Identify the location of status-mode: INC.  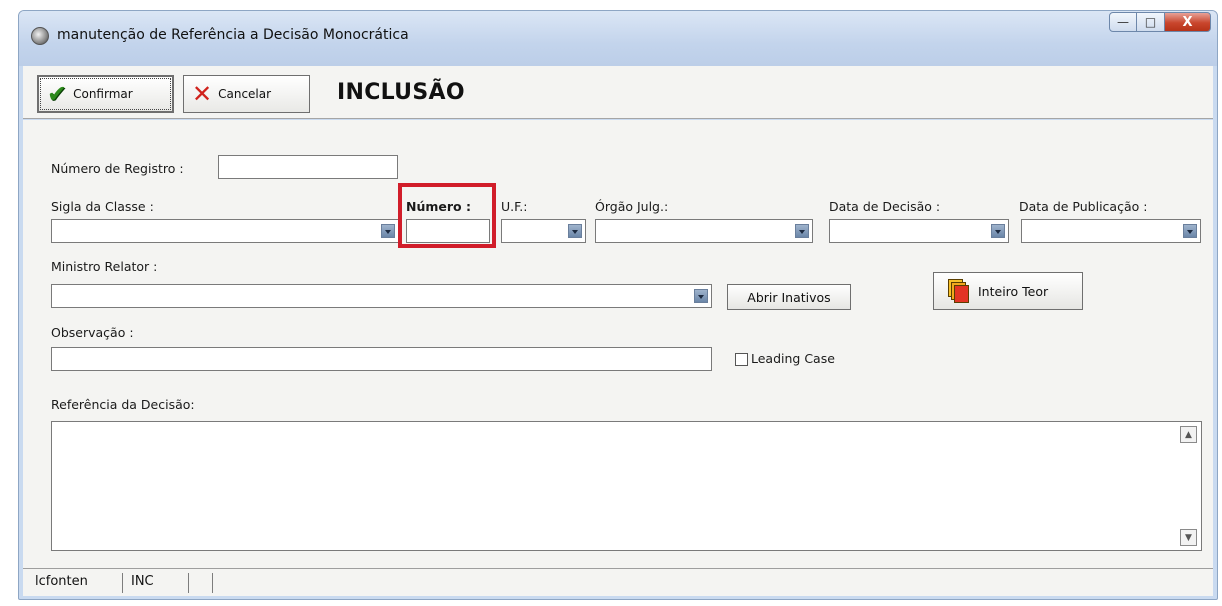
(158, 583).